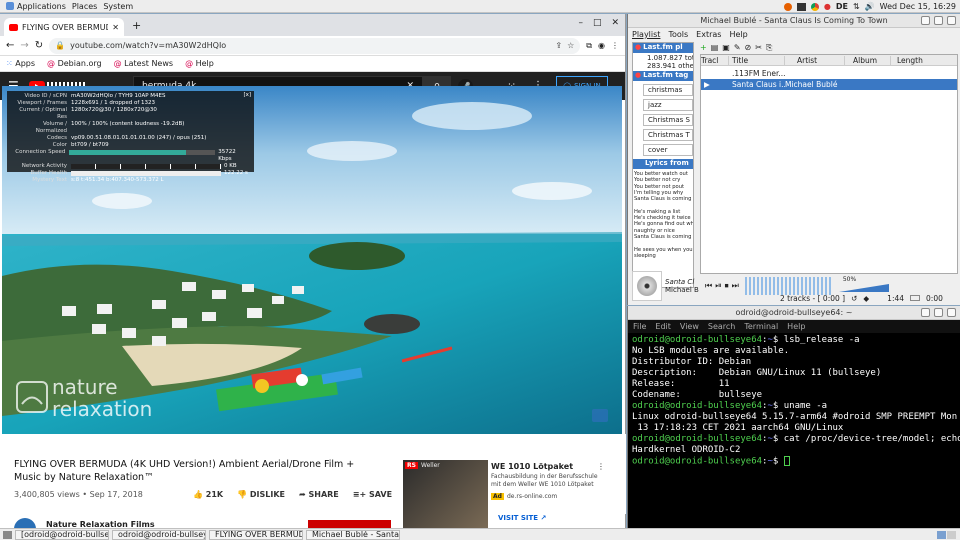 The height and width of the screenshot is (540, 960). I want to click on clock: Wed Dec 15, 16:29, so click(918, 6).